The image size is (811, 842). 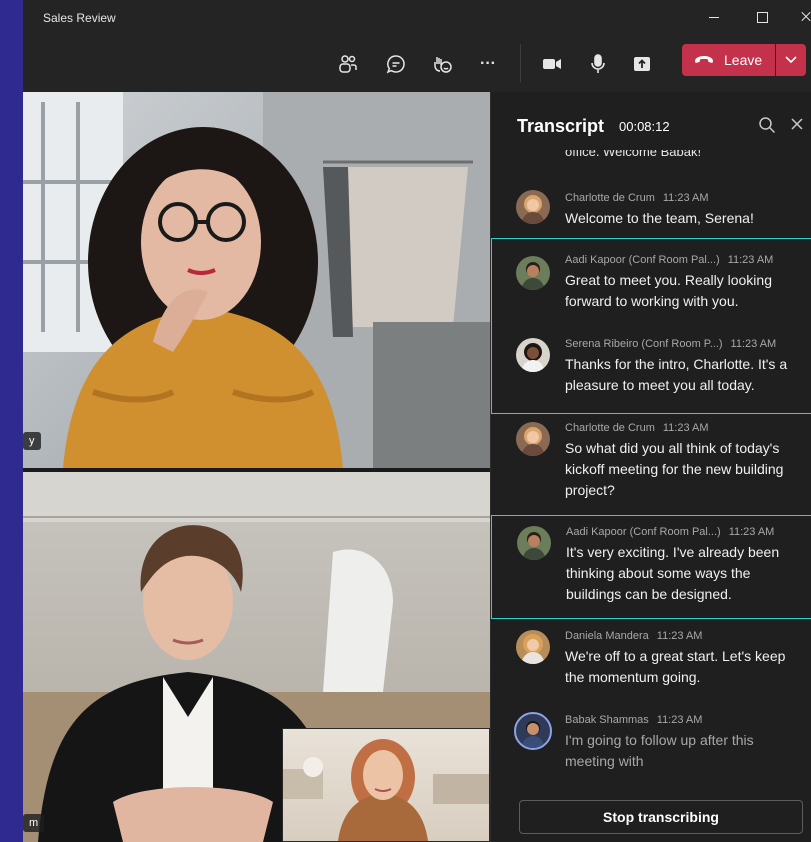 I want to click on transcript-search-button, so click(x=767, y=127).